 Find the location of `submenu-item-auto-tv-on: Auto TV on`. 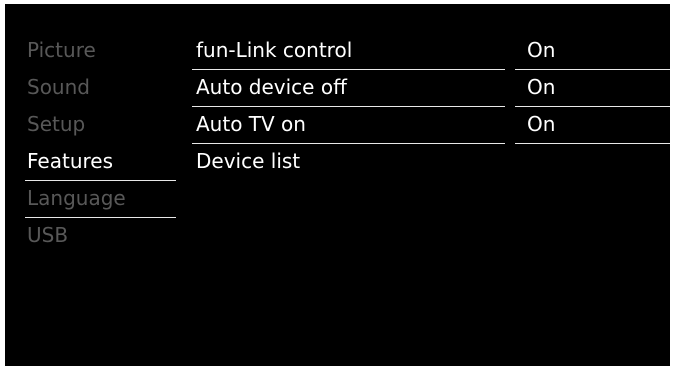

submenu-item-auto-tv-on: Auto TV on is located at coordinates (348, 125).